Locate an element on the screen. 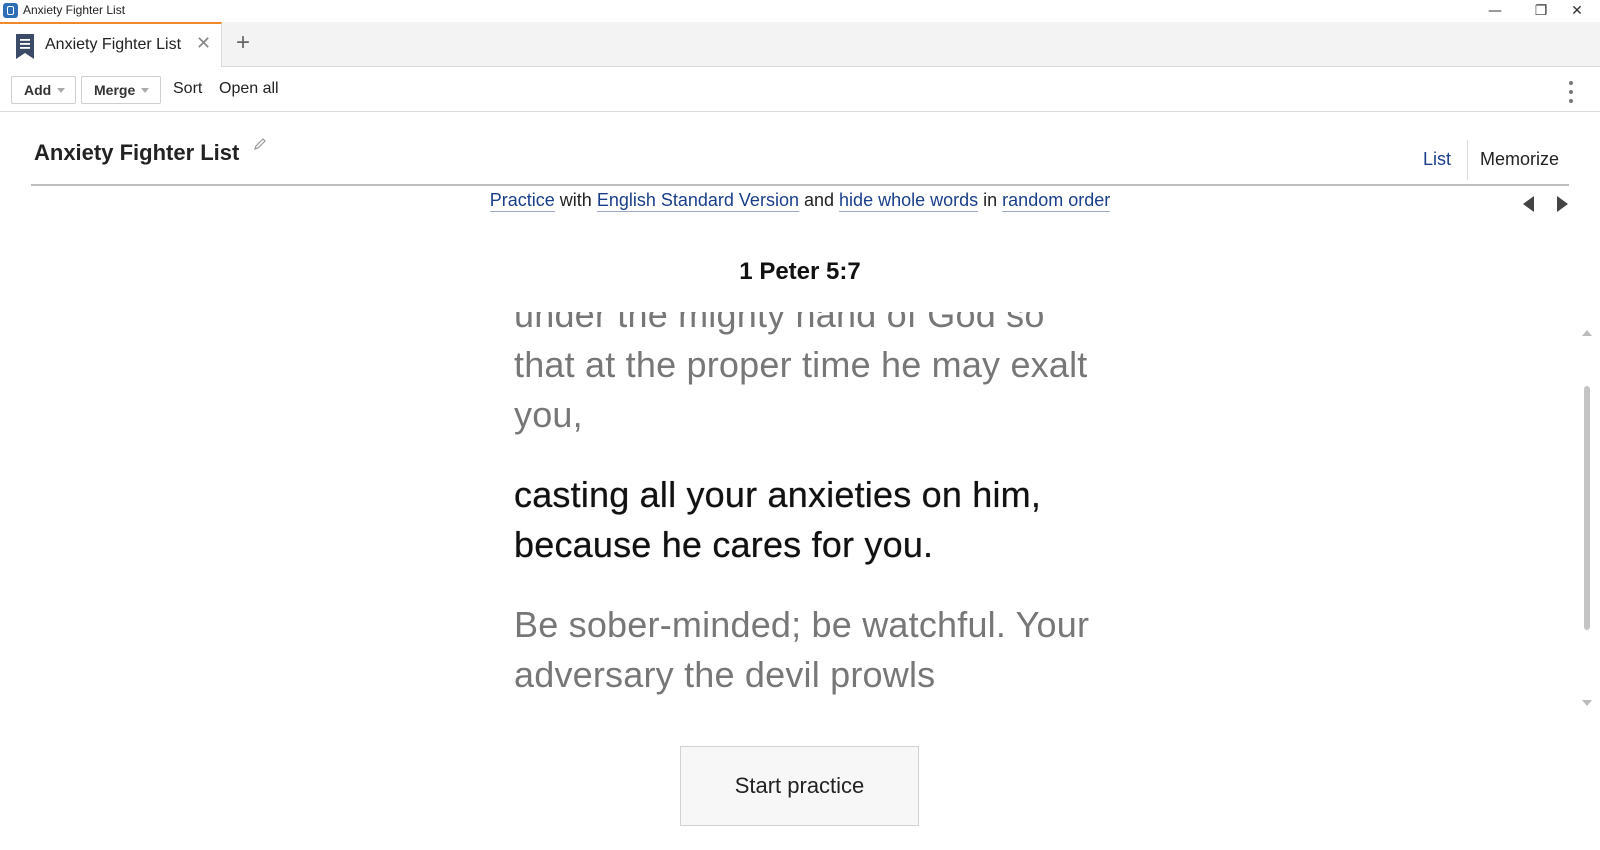  sort-button: Sort is located at coordinates (187, 89).